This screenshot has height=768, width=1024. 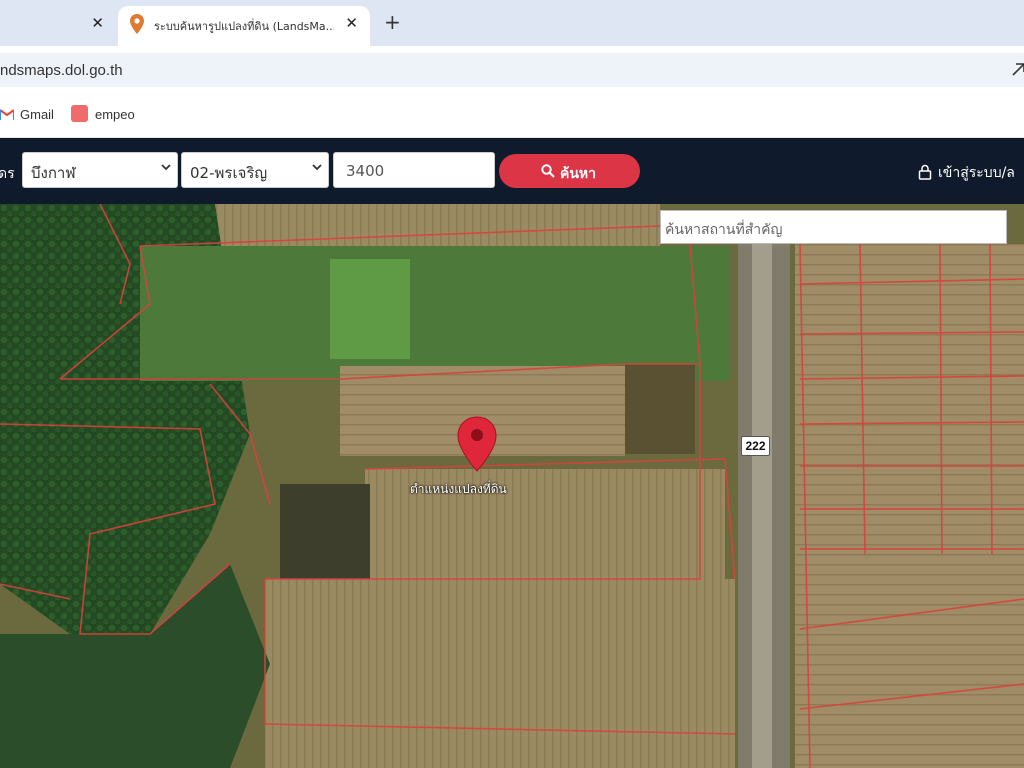 I want to click on bookmarks-bar: Gmail empeo, so click(x=512, y=115).